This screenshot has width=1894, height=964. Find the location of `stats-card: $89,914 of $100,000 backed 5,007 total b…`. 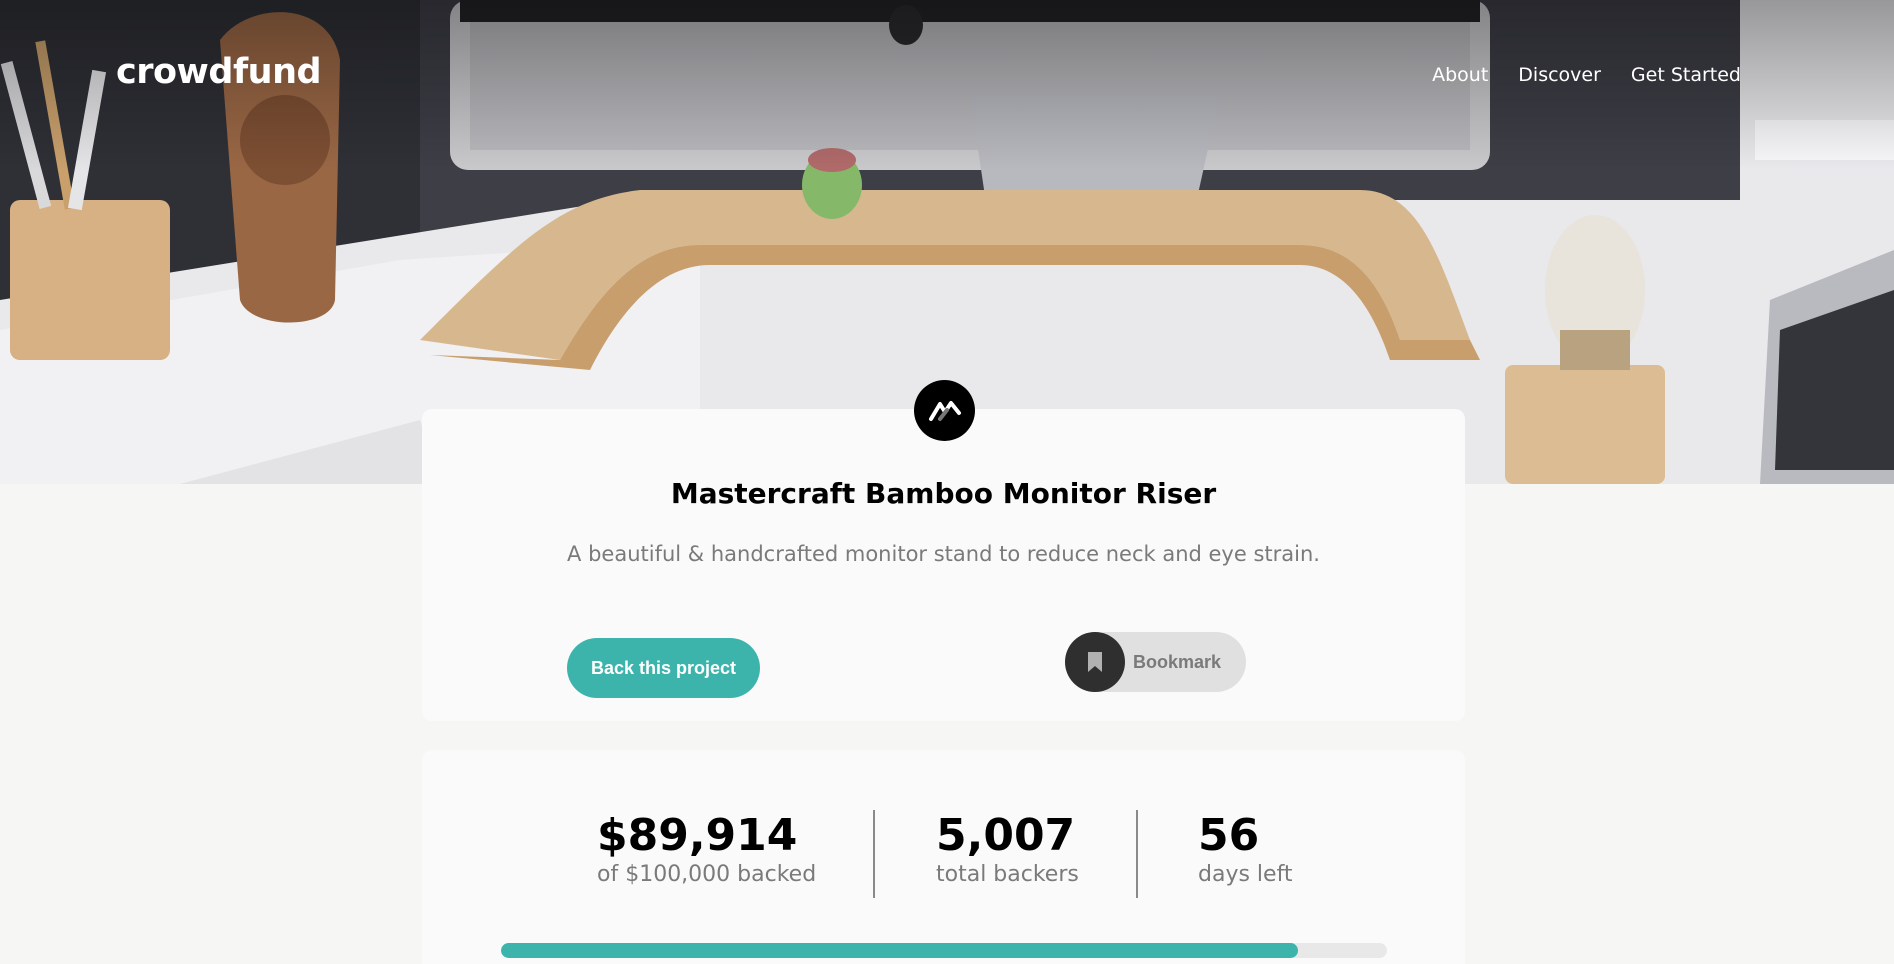

stats-card: $89,914 of $100,000 backed 5,007 total b… is located at coordinates (943, 857).